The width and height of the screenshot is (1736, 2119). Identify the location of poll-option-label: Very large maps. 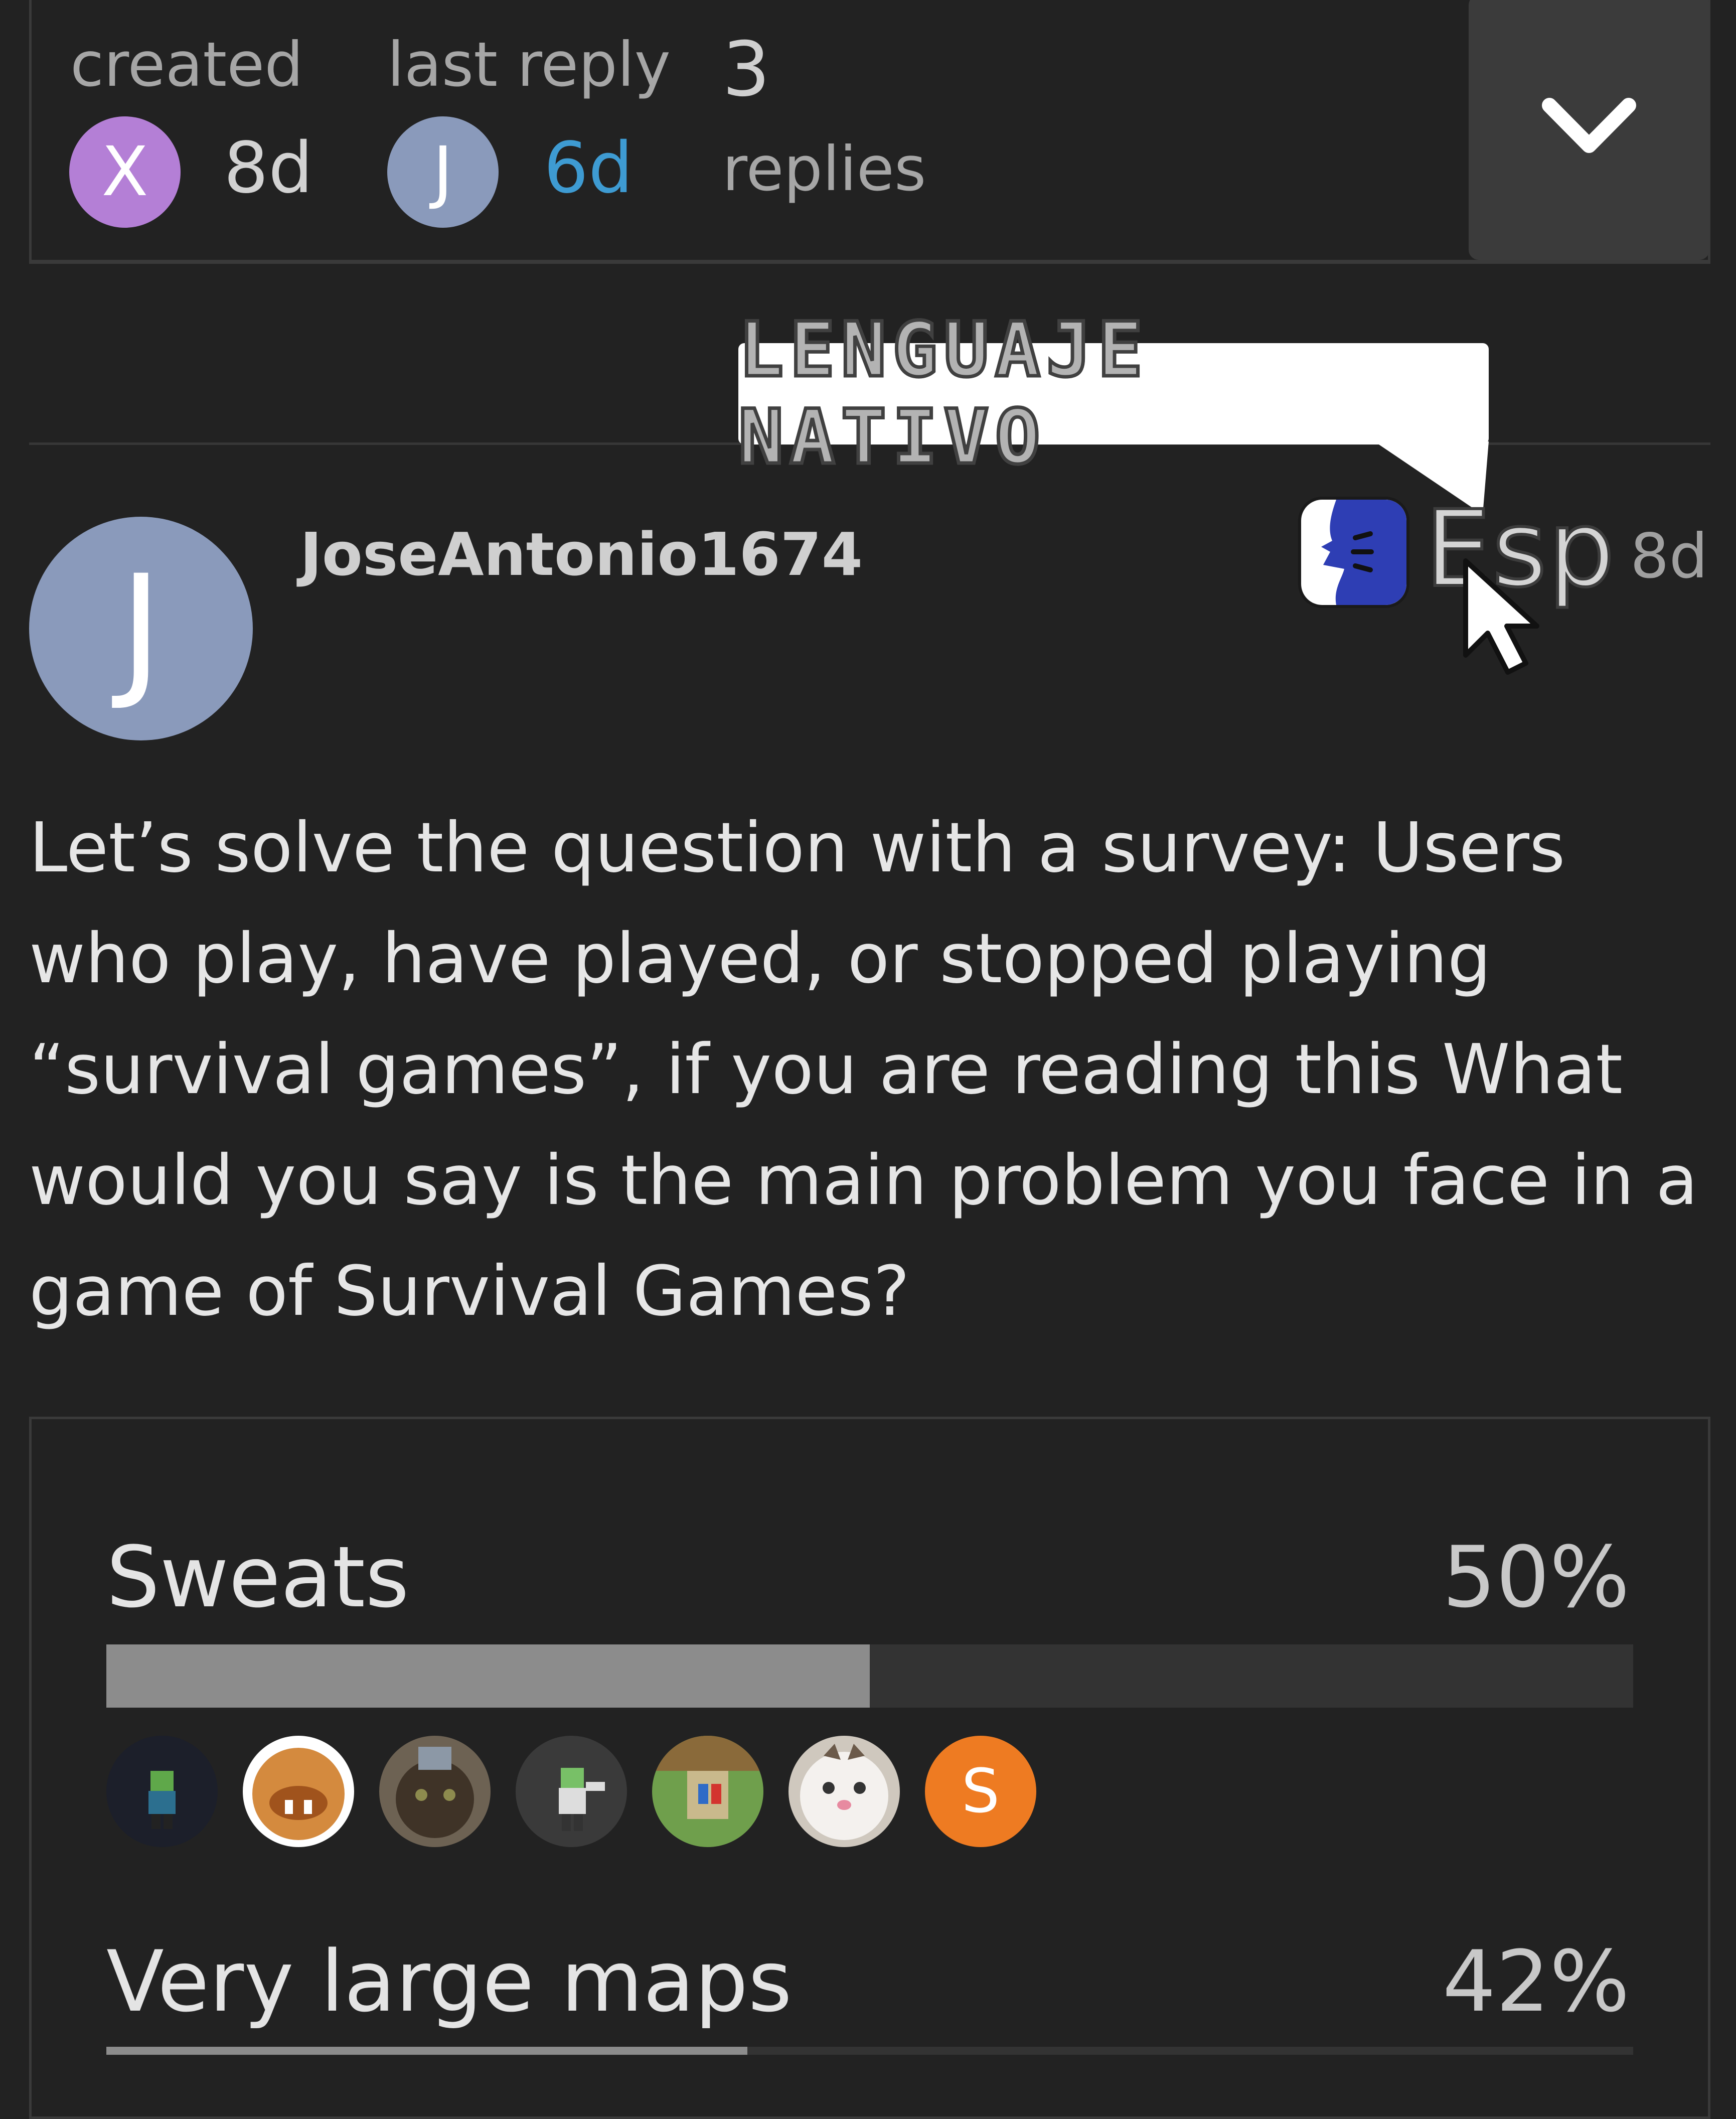
(449, 1981).